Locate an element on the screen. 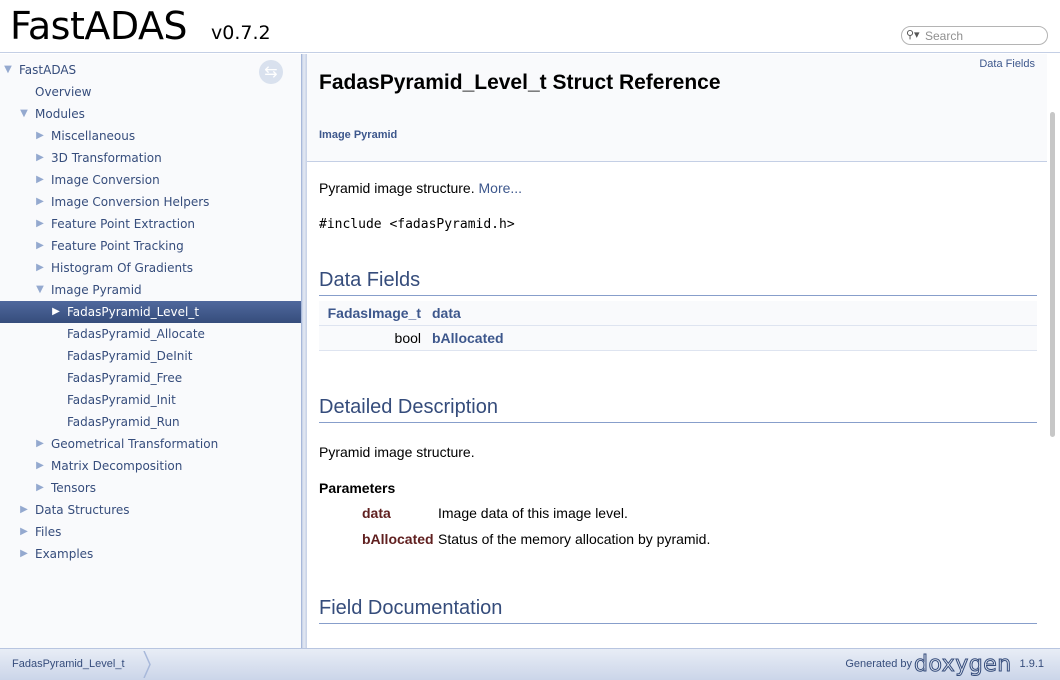 This screenshot has width=1060, height=680. nav-item: FadasPyramid_Run is located at coordinates (150, 422).